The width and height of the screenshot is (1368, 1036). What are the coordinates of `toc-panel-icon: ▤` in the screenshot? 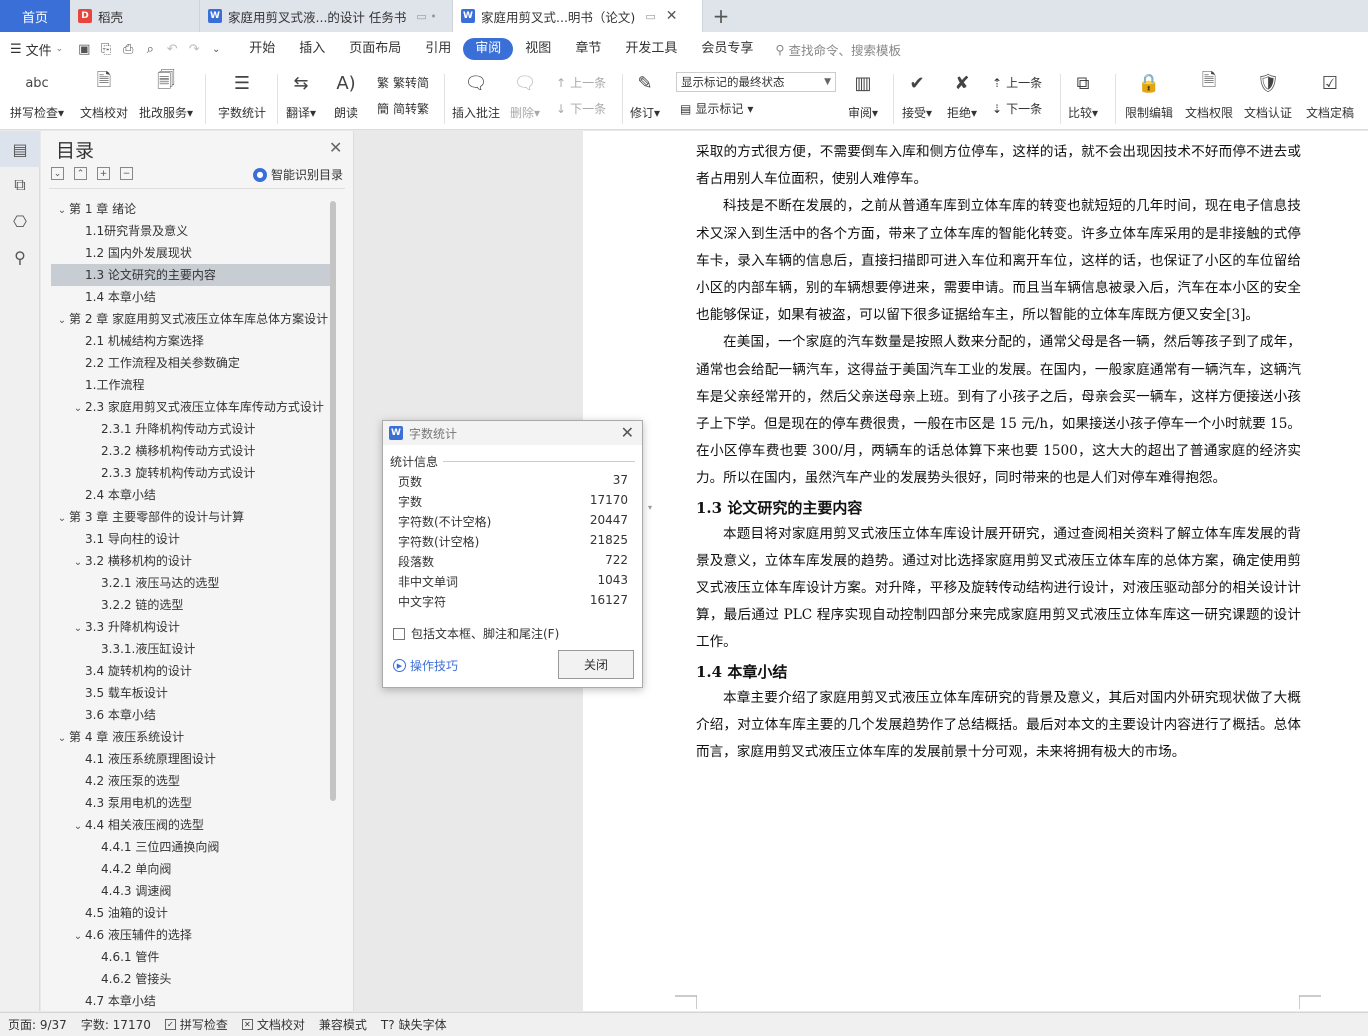 It's located at (20, 149).